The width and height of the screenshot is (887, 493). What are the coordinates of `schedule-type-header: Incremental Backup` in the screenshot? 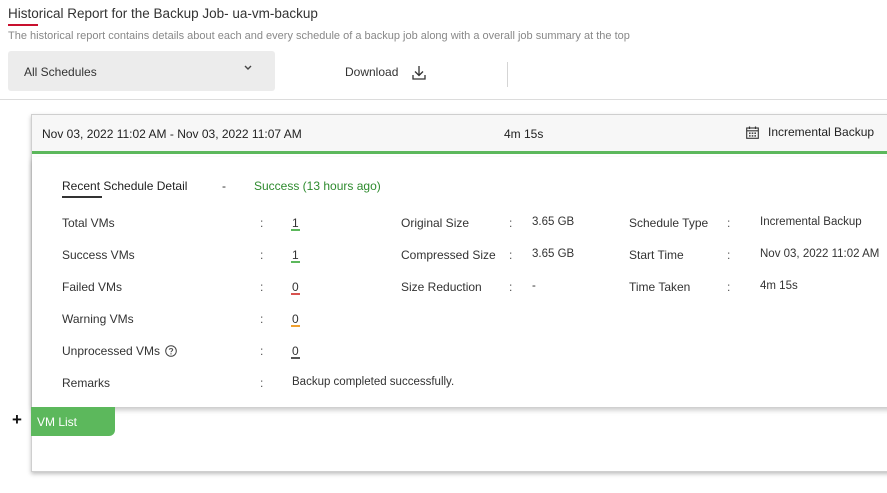 It's located at (810, 132).